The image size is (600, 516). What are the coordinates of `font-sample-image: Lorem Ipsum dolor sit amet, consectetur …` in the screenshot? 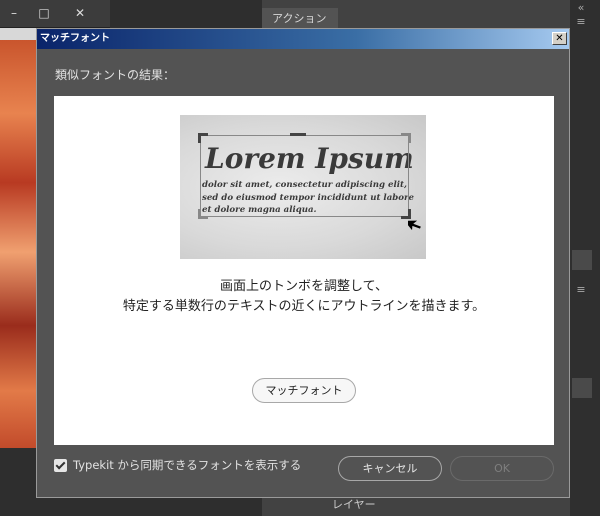 It's located at (303, 187).